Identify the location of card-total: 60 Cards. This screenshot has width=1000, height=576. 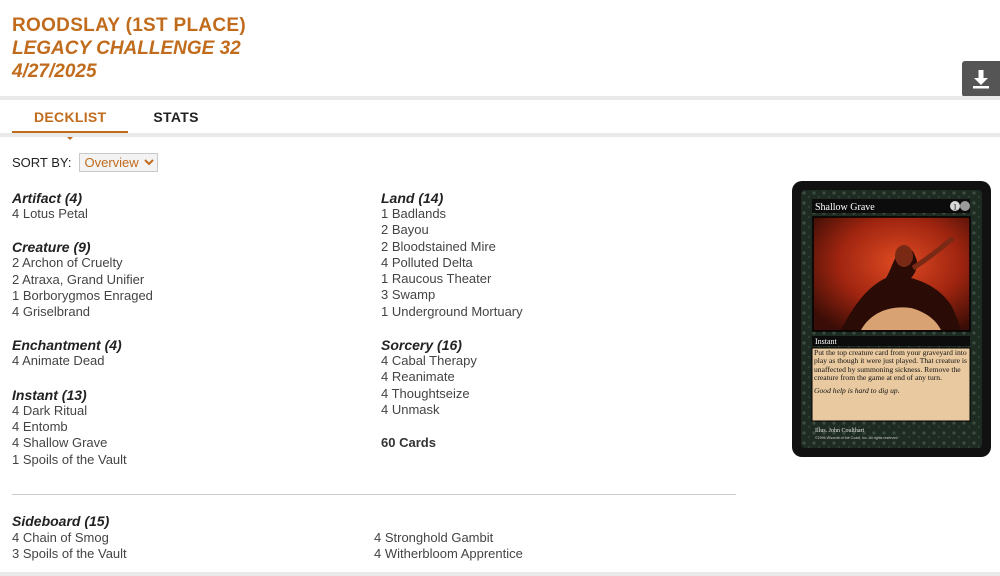
(408, 443).